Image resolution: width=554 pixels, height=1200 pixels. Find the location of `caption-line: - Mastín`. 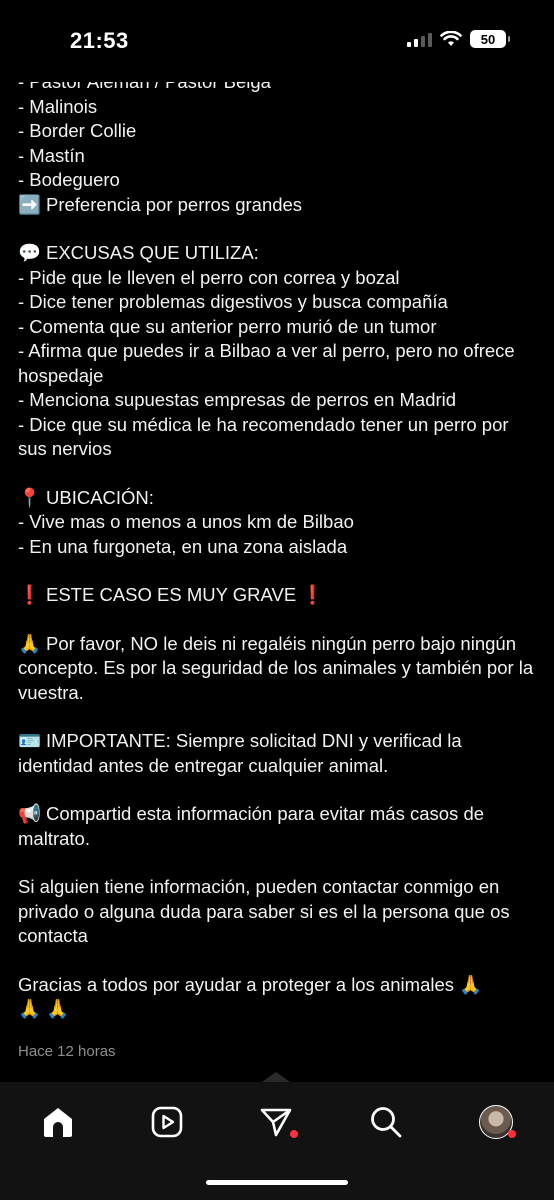

caption-line: - Mastín is located at coordinates (51, 155).